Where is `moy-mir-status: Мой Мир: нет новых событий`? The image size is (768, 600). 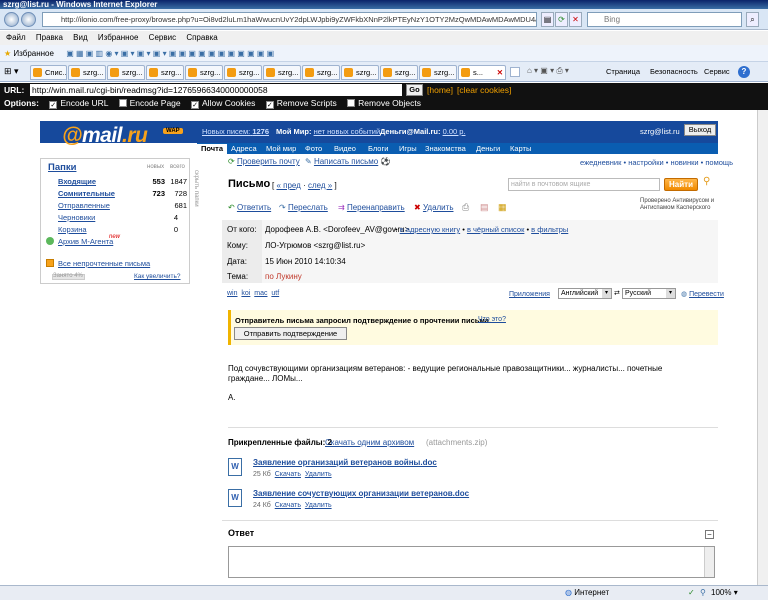 moy-mir-status: Мой Мир: нет новых событий is located at coordinates (328, 131).